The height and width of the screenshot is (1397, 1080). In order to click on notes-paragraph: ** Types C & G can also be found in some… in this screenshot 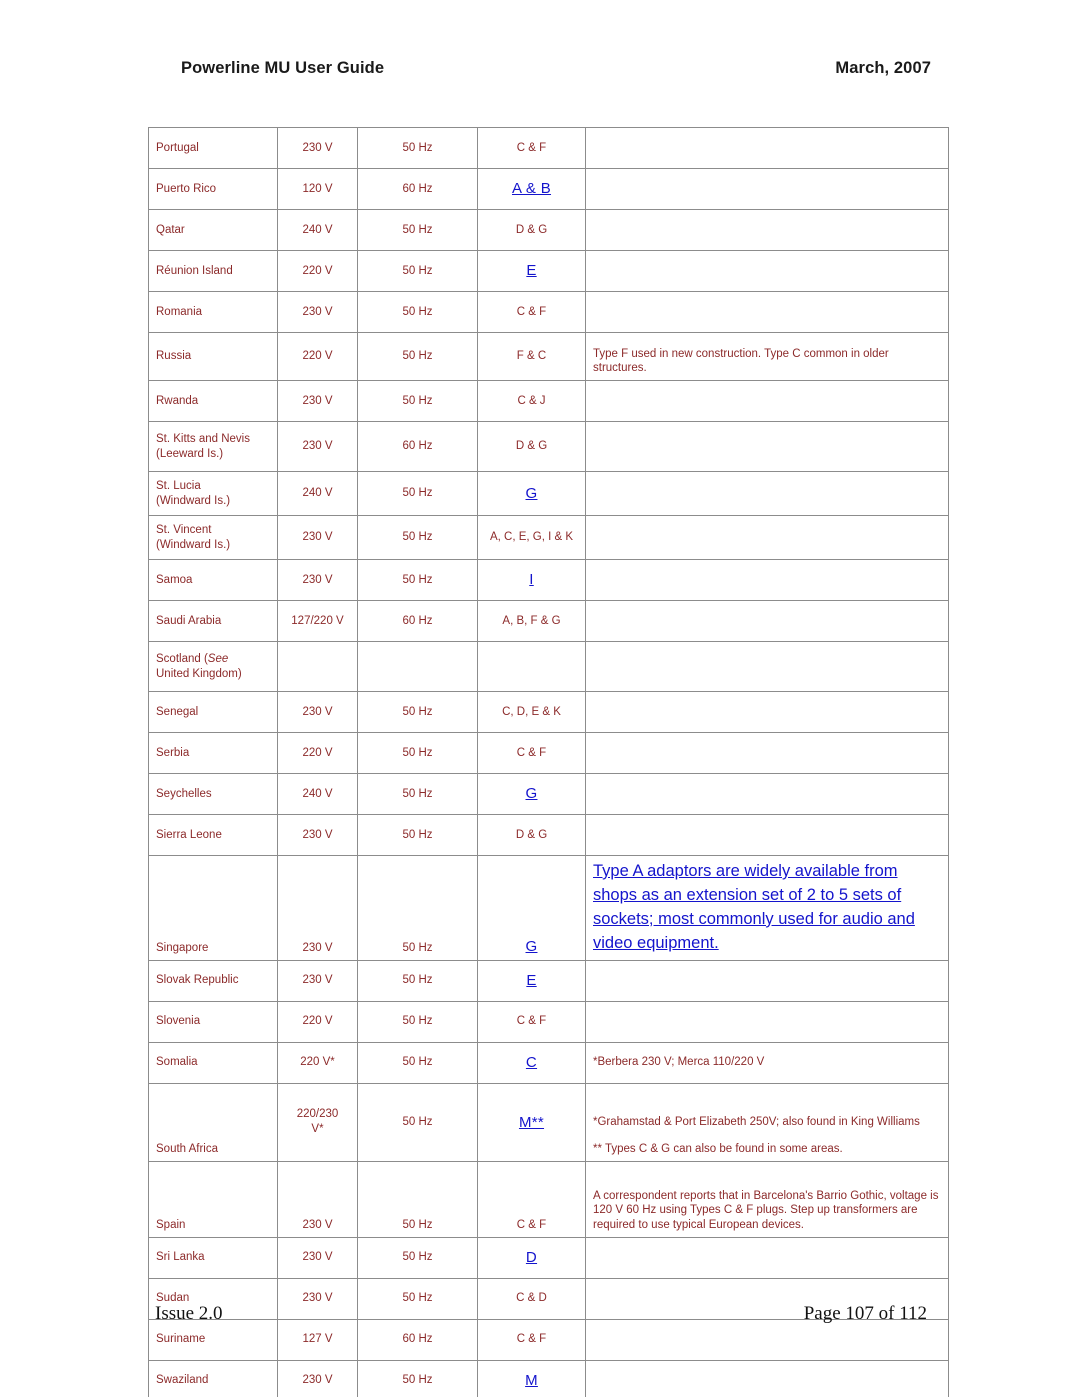, I will do `click(718, 1148)`.